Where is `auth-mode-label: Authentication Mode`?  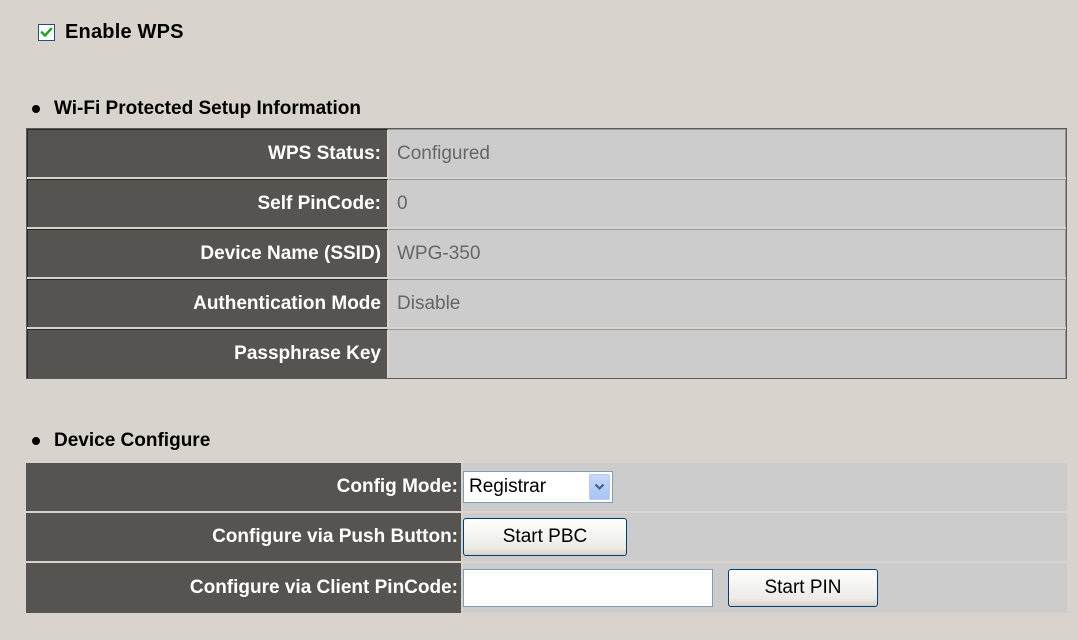 auth-mode-label: Authentication Mode is located at coordinates (208, 303).